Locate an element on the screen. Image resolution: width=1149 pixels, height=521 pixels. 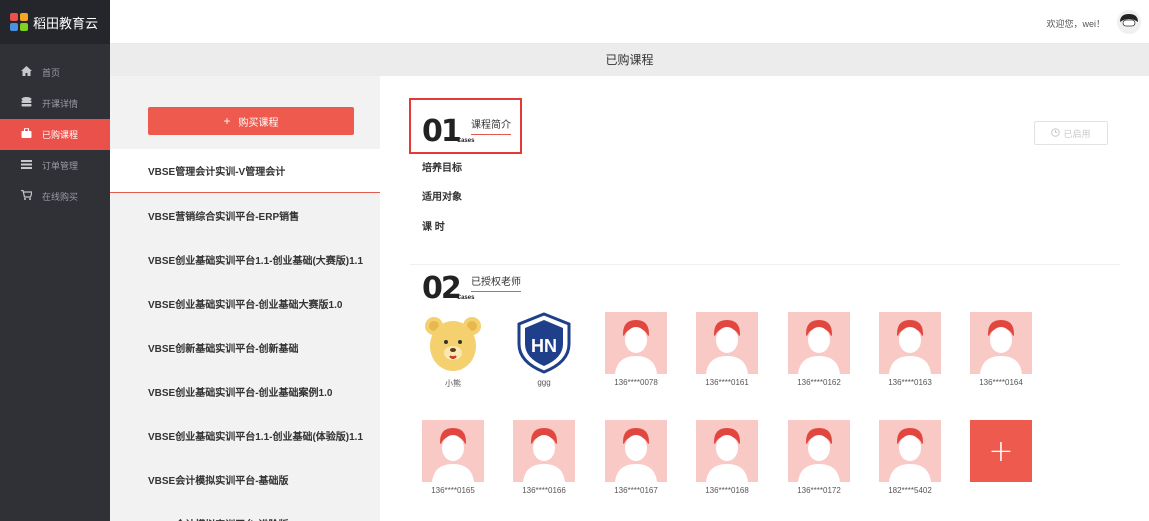
teacher-card: 136****0078 is located at coordinates (636, 349).